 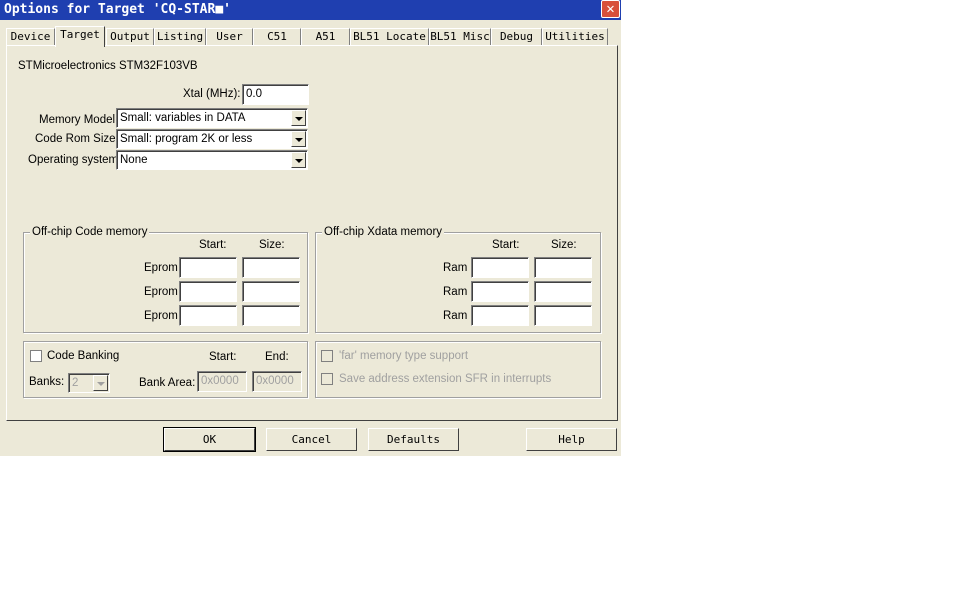 What do you see at coordinates (275, 94) in the screenshot?
I see `xtal-input: 0.0` at bounding box center [275, 94].